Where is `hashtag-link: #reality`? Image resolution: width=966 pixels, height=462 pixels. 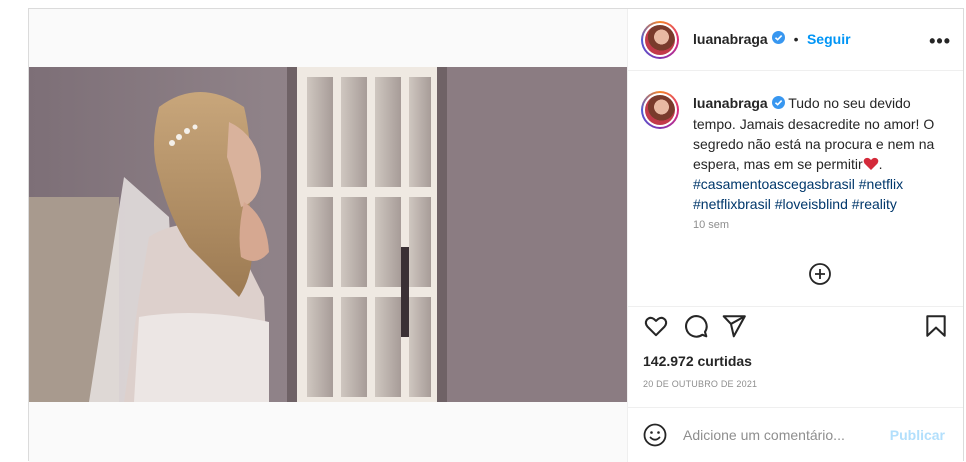 hashtag-link: #reality is located at coordinates (874, 204).